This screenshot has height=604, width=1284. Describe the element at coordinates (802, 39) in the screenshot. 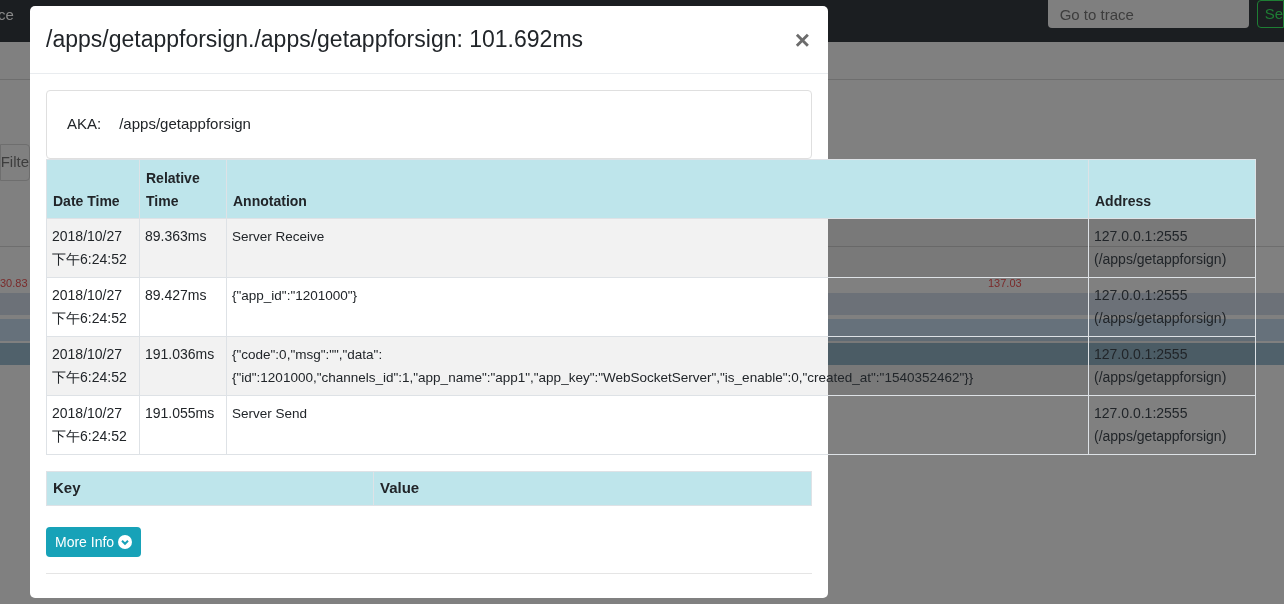

I see `close-button: ×` at that location.